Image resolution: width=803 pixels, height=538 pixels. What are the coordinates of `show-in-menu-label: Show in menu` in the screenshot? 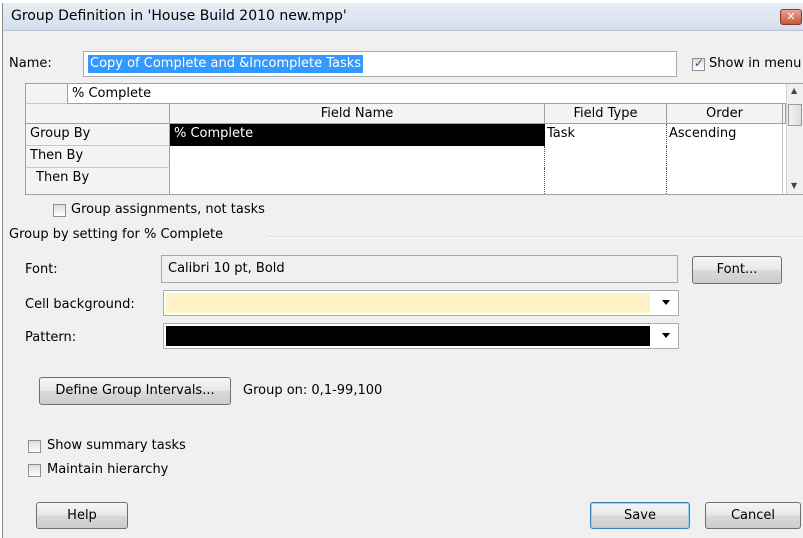 It's located at (755, 63).